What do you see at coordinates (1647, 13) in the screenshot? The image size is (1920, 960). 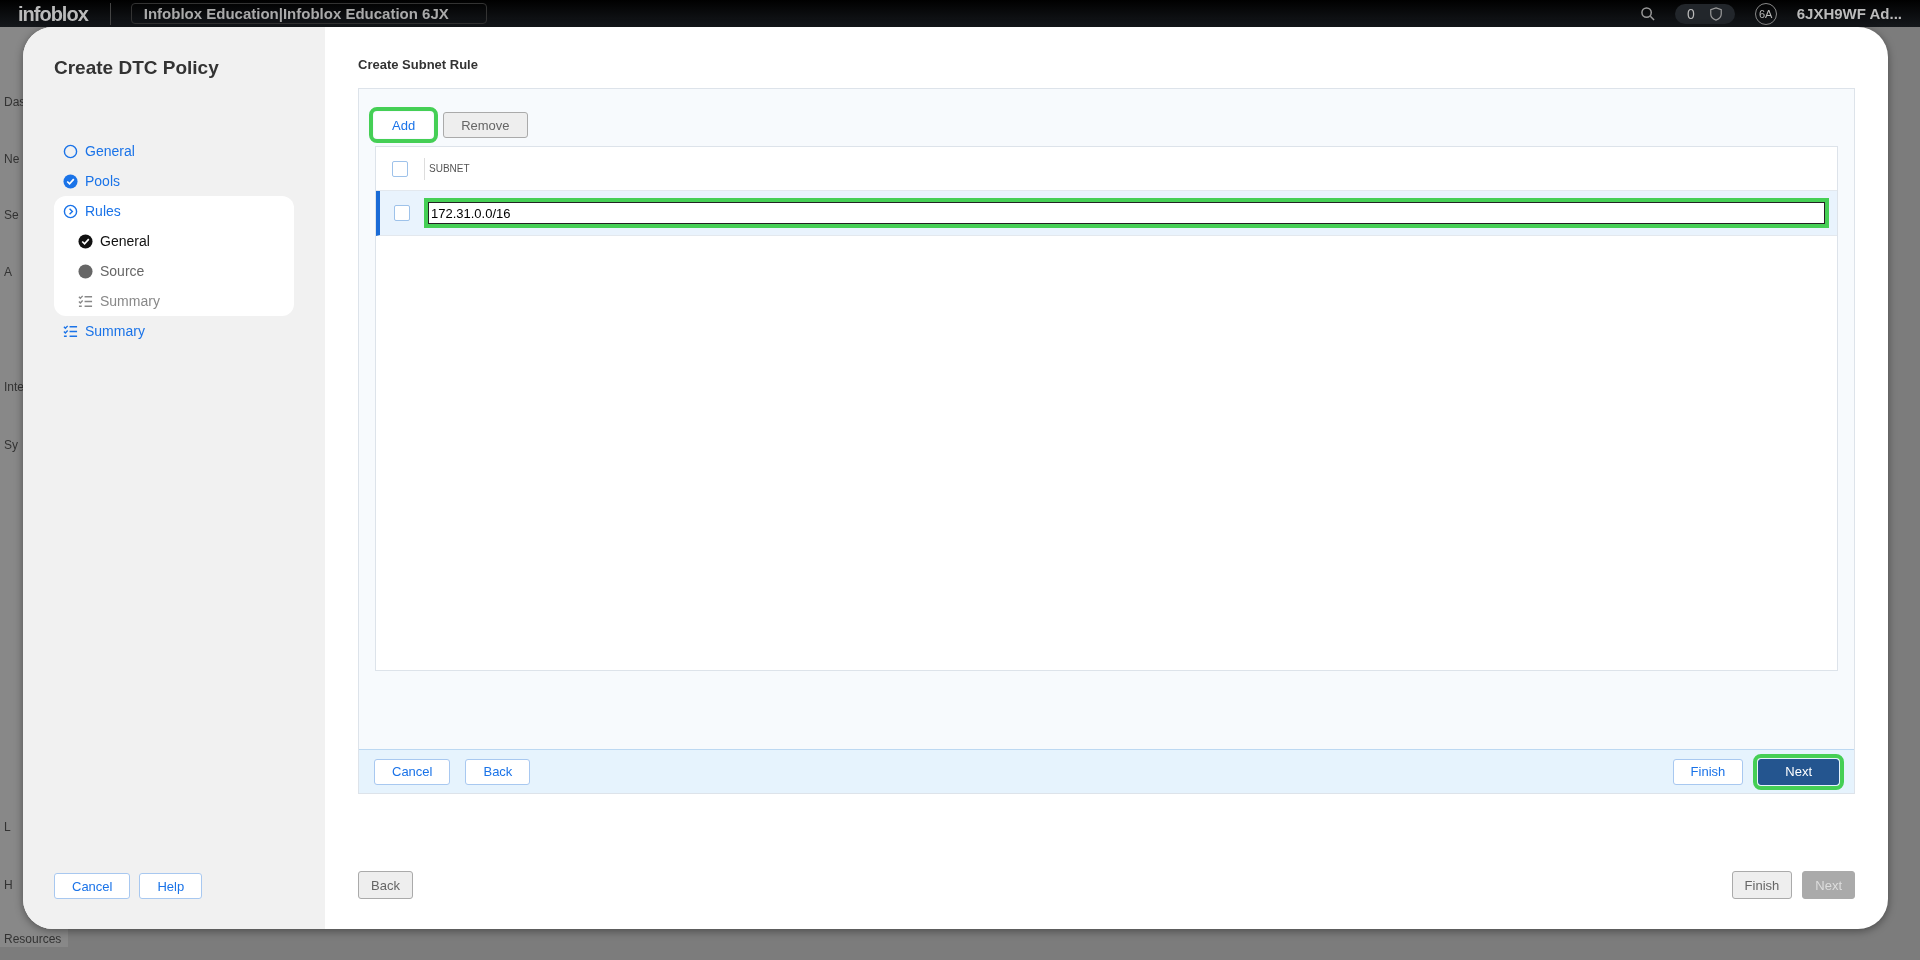 I see `search-icon` at bounding box center [1647, 13].